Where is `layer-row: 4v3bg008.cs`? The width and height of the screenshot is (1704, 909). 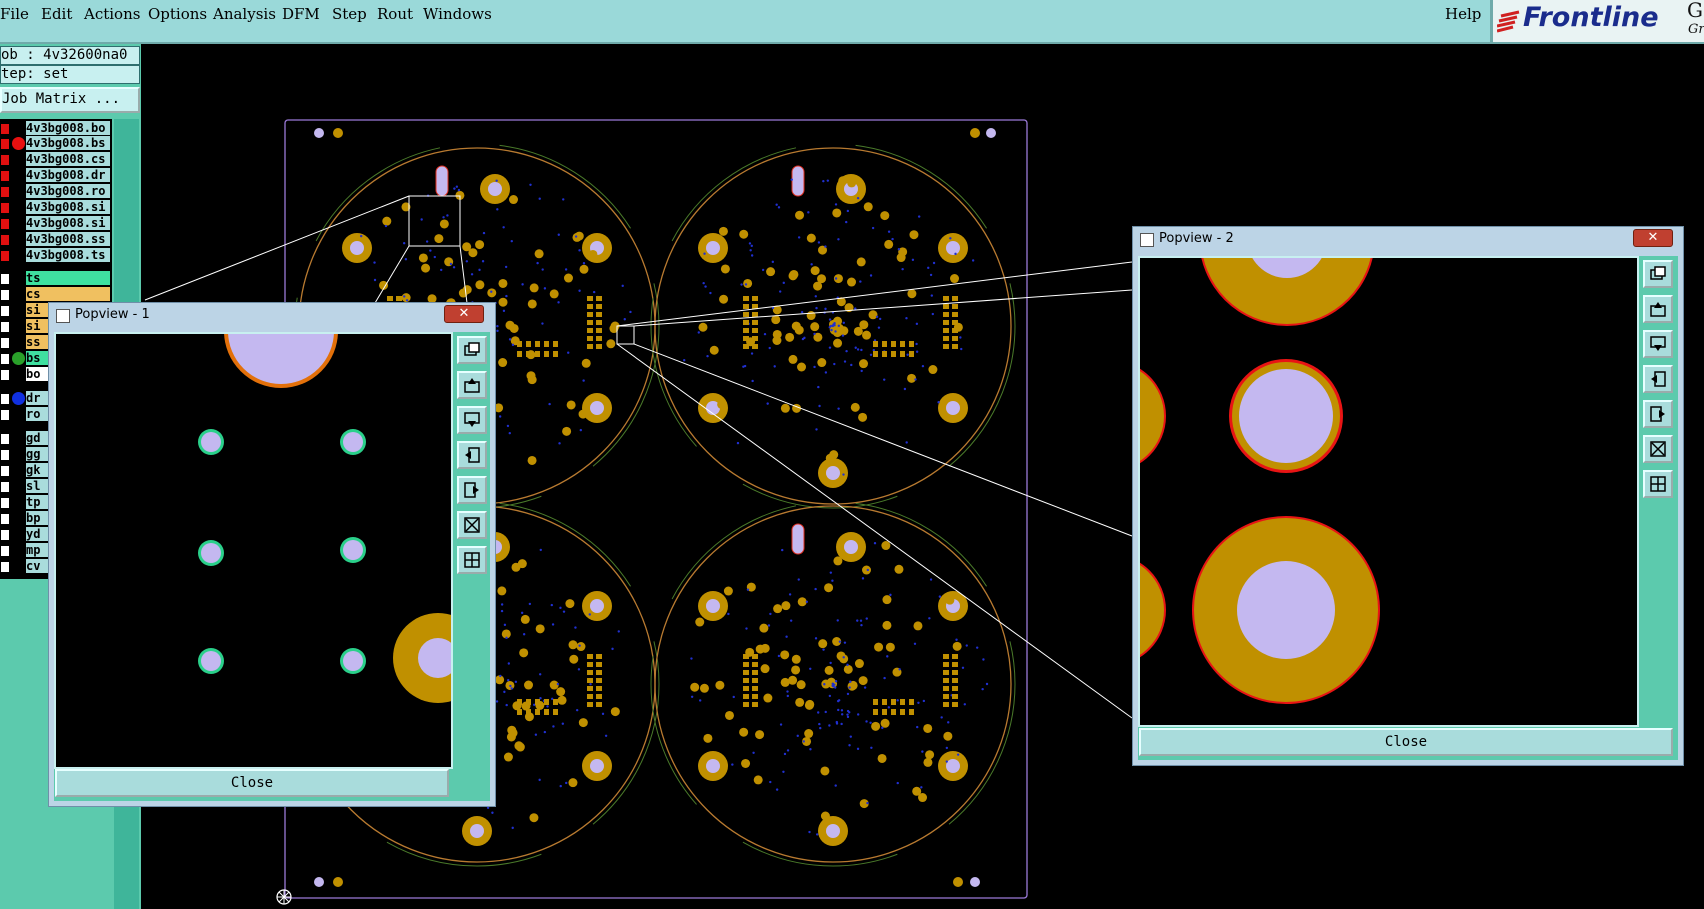 layer-row: 4v3bg008.cs is located at coordinates (56, 159).